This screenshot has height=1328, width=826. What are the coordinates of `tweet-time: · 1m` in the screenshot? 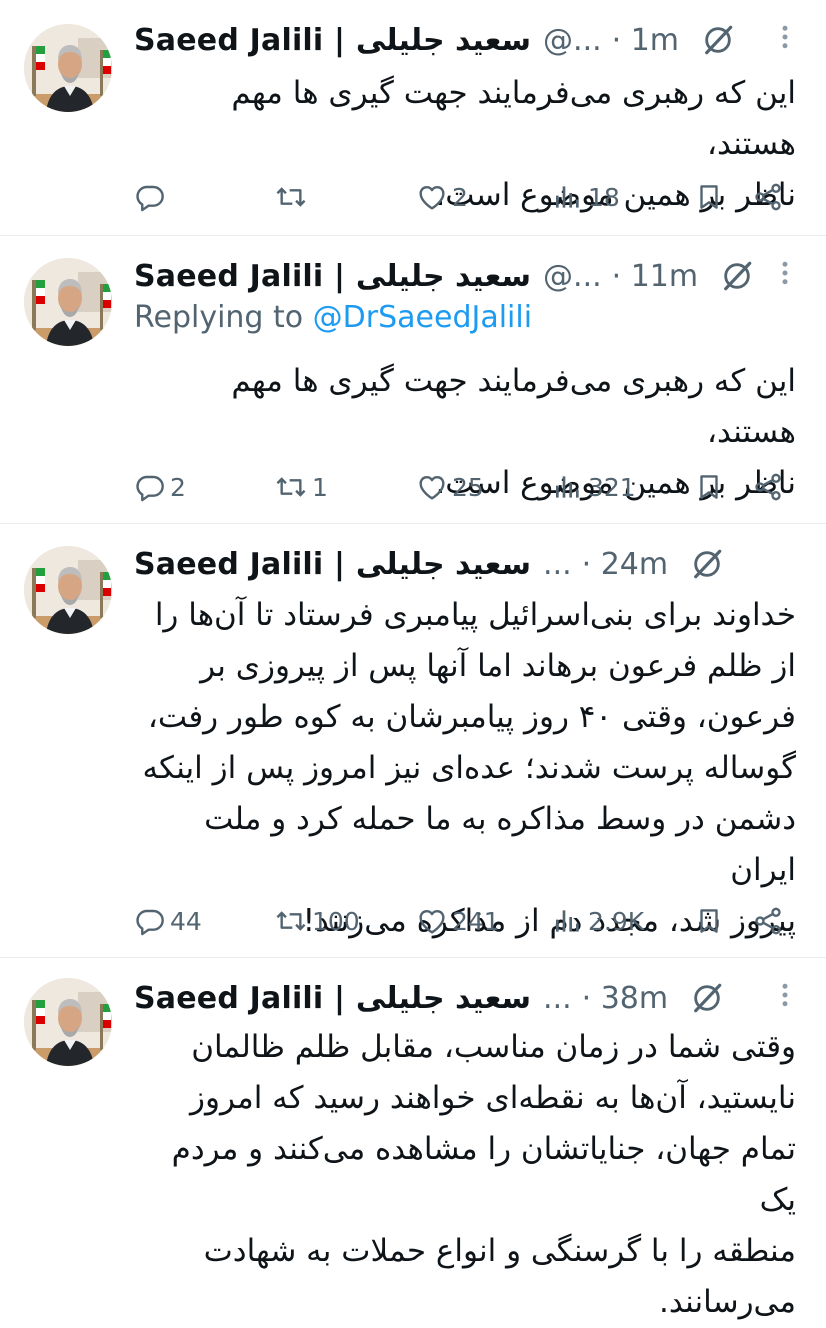 It's located at (645, 40).